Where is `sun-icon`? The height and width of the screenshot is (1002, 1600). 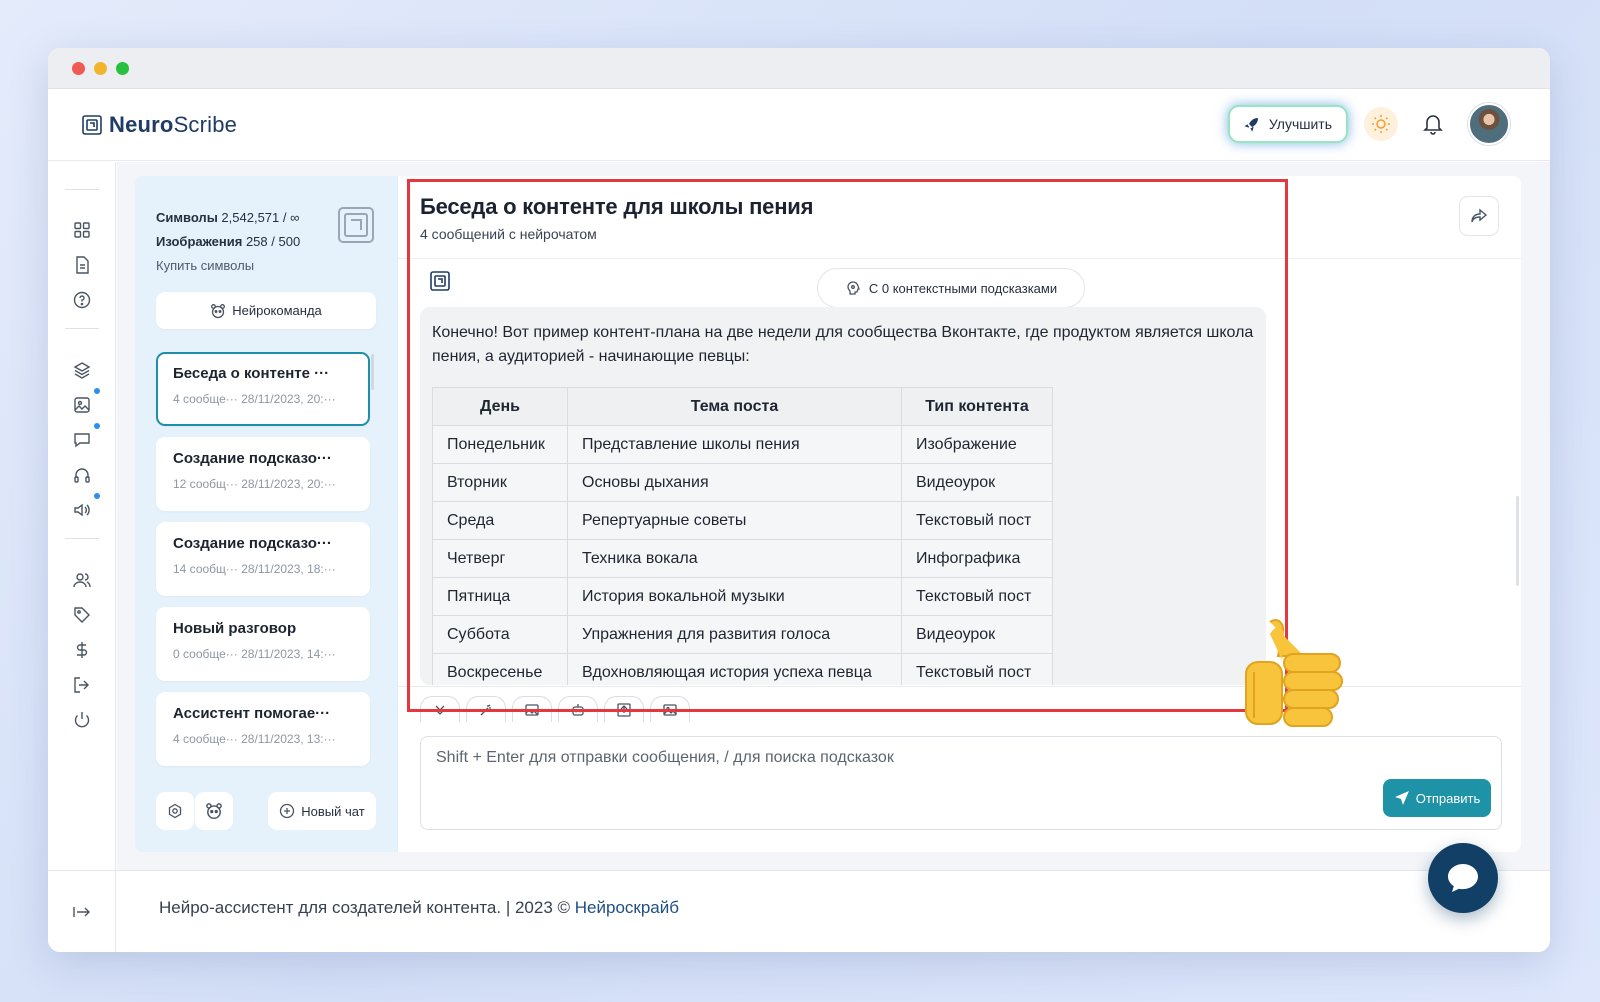 sun-icon is located at coordinates (1381, 124).